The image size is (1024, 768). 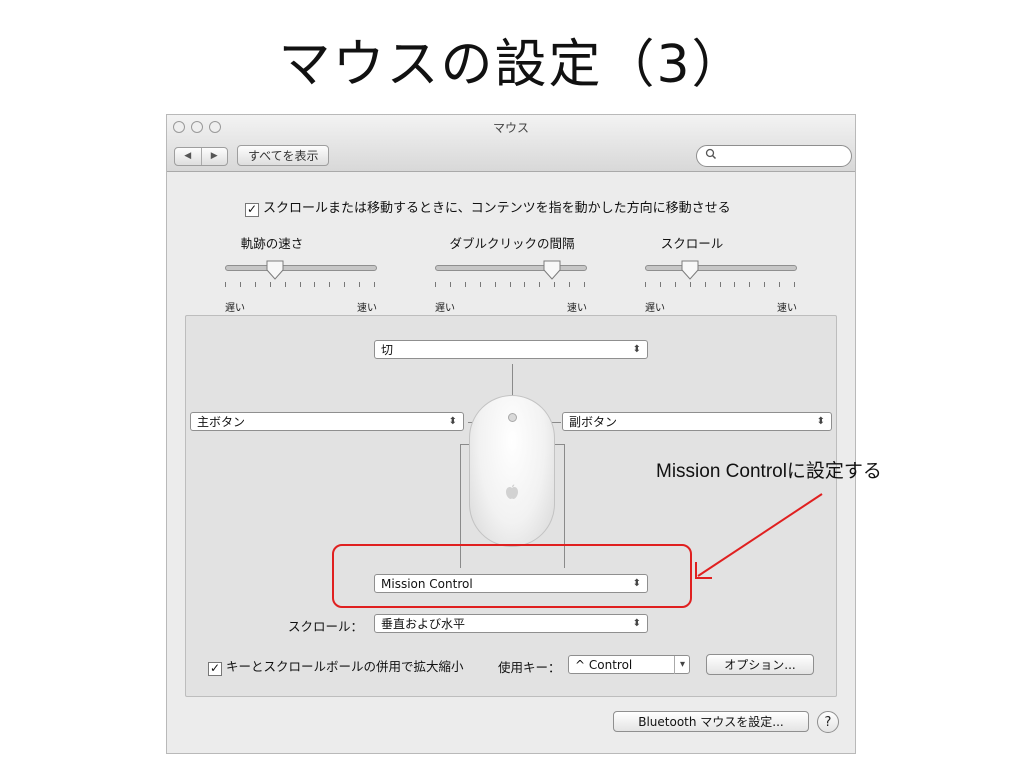 What do you see at coordinates (711, 155) in the screenshot?
I see `search-icon` at bounding box center [711, 155].